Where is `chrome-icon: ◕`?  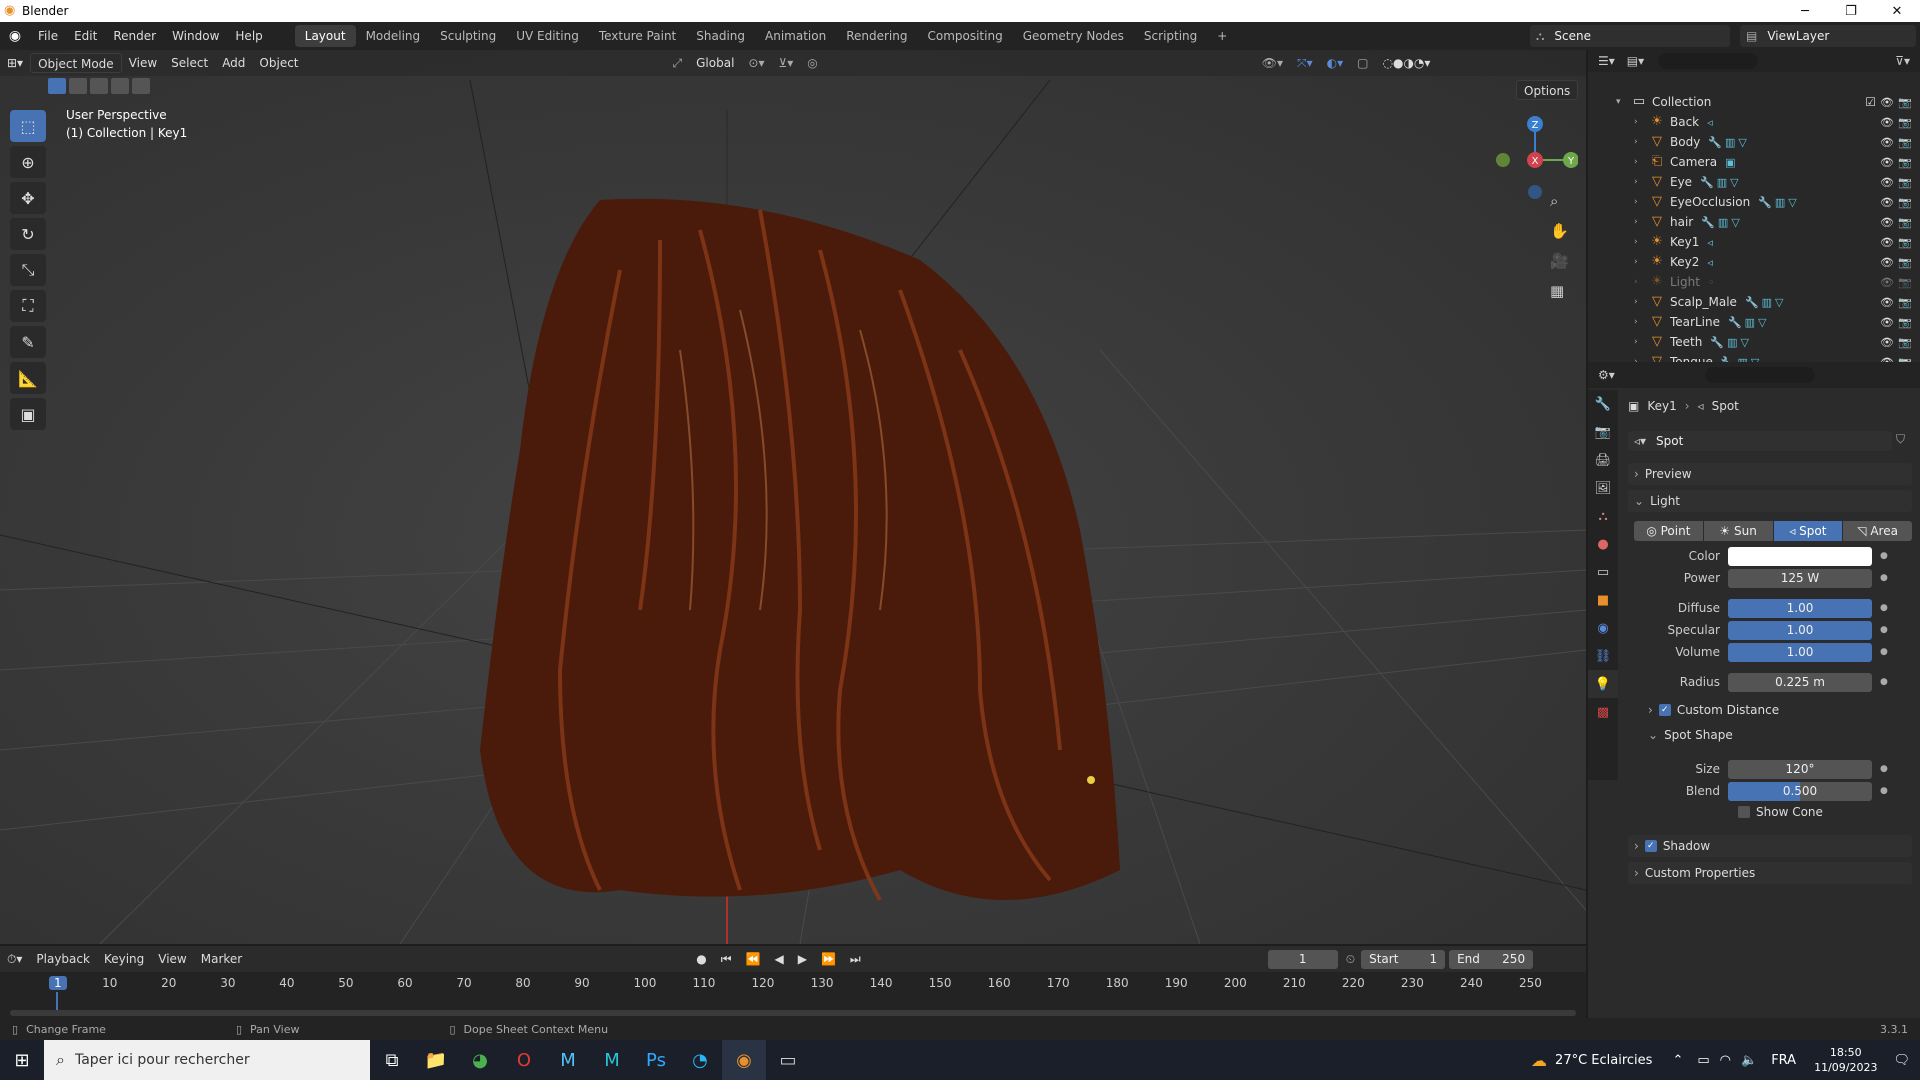 chrome-icon: ◕ is located at coordinates (480, 1060).